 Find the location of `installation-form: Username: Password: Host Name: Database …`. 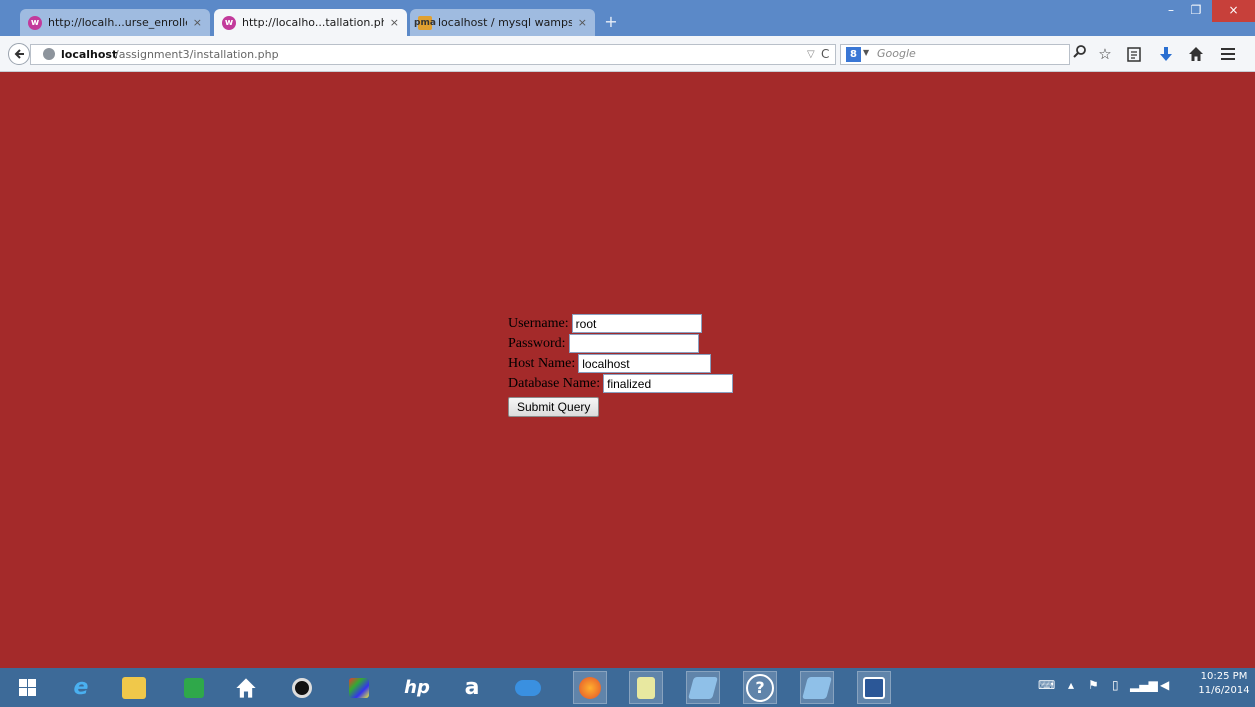

installation-form: Username: Password: Host Name: Database … is located at coordinates (621, 365).